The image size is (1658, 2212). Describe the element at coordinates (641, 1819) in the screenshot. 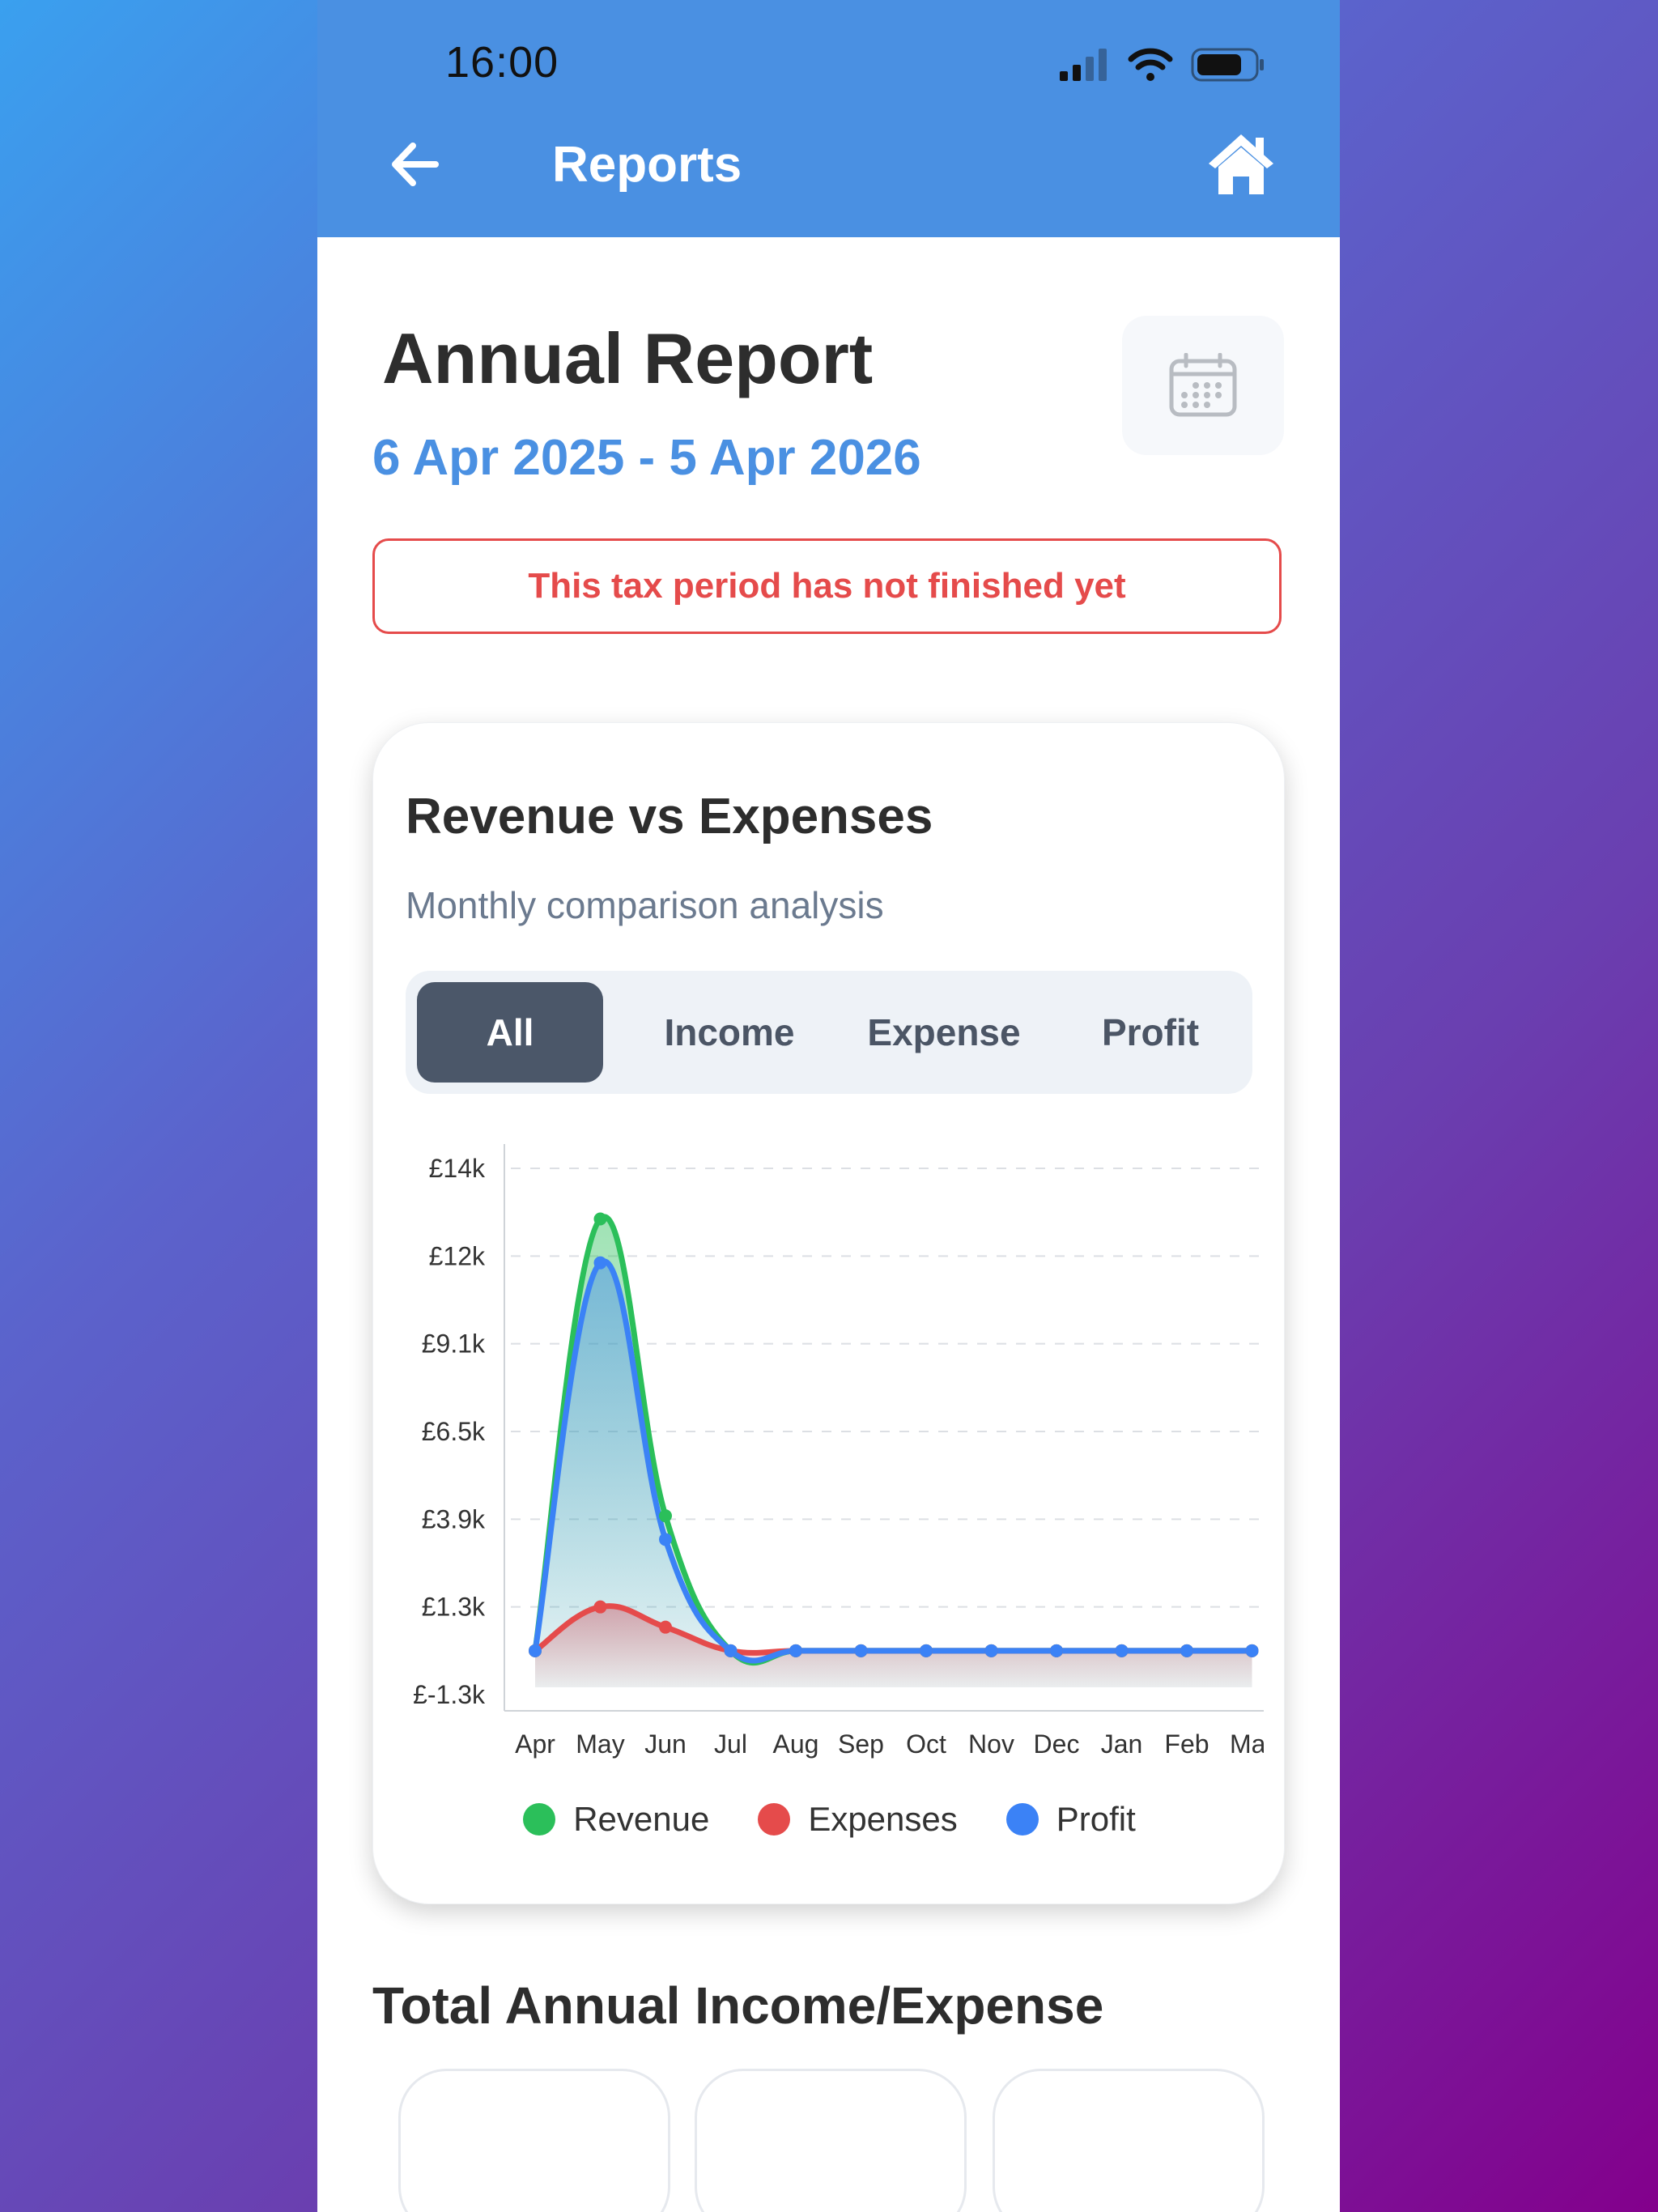

I see `legend-label-revenue: Revenue` at that location.